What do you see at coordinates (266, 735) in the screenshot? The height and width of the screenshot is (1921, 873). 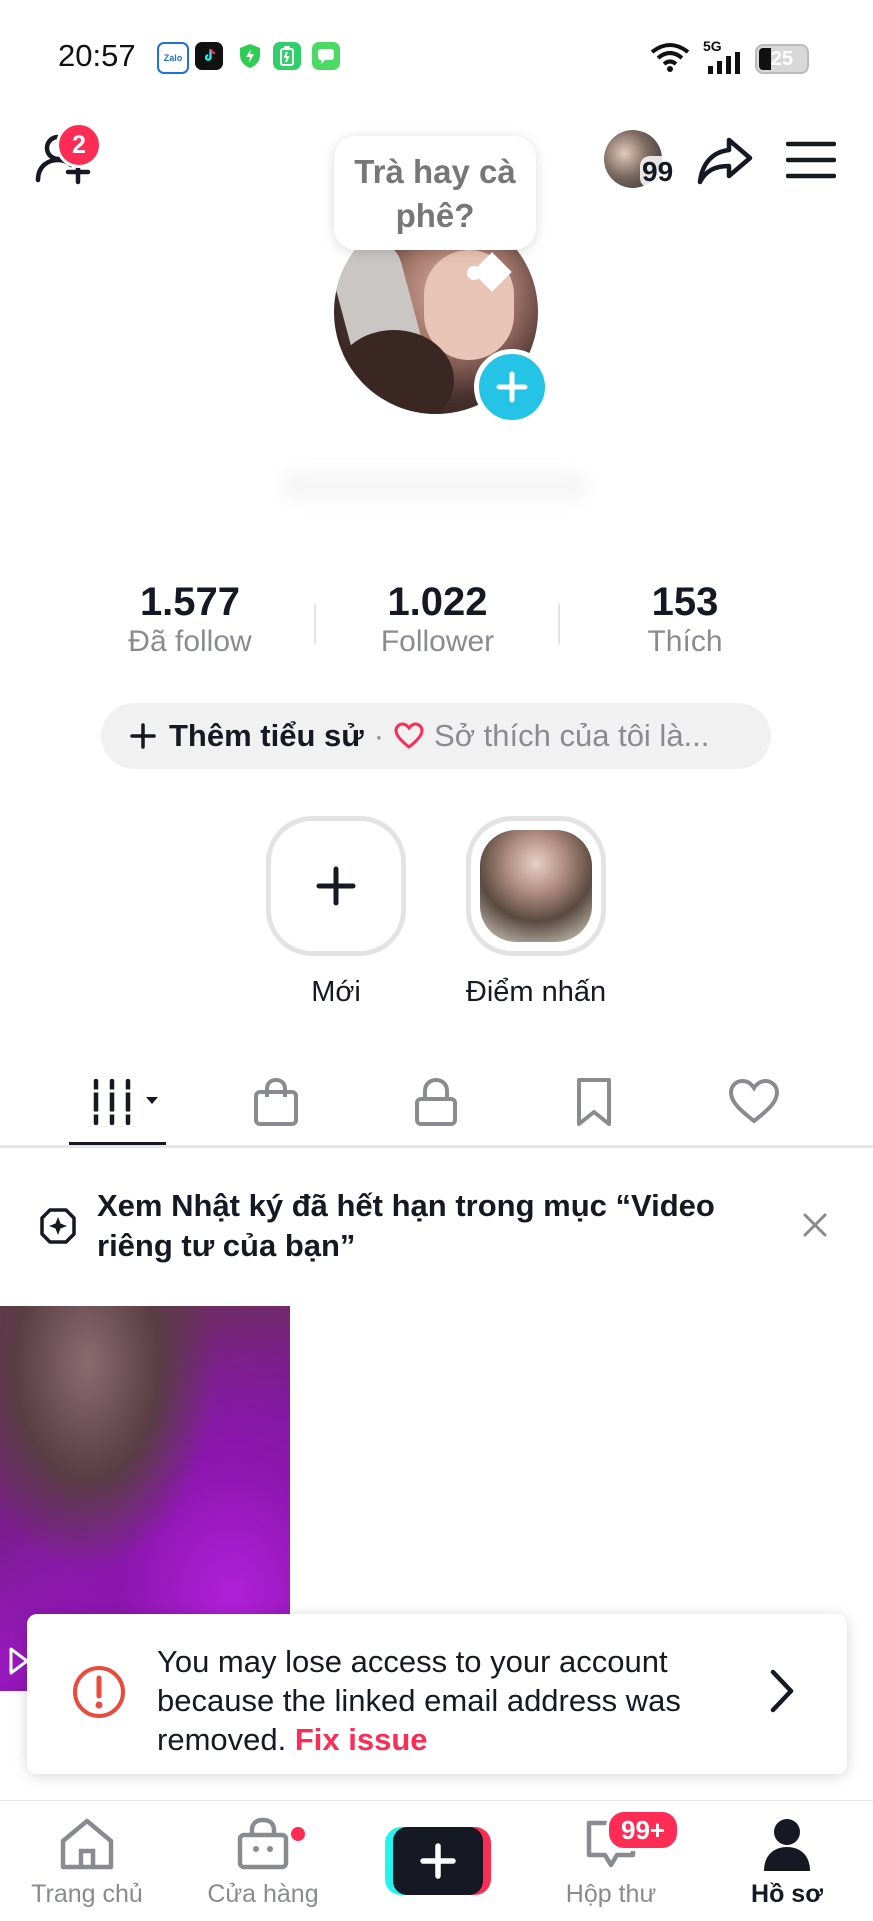 I see `add-bio-label: Thêm tiểu sử` at bounding box center [266, 735].